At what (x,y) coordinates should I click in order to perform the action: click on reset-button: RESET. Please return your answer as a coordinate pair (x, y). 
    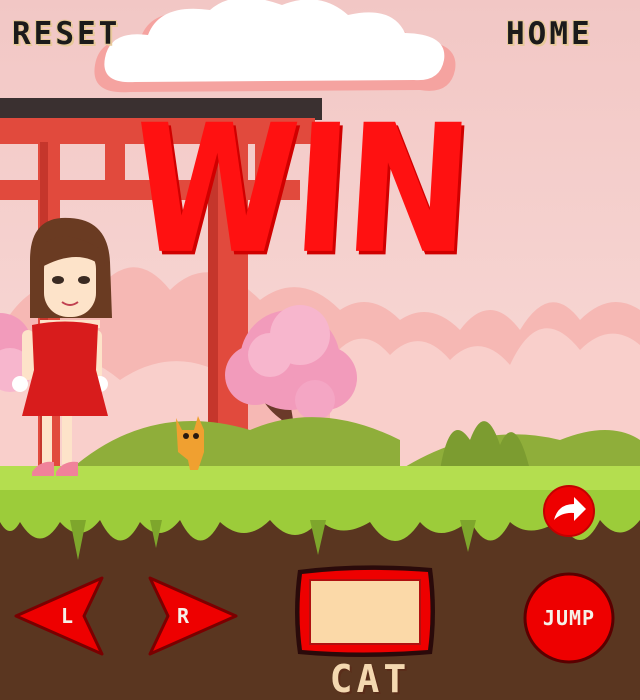
    Looking at the image, I should click on (66, 34).